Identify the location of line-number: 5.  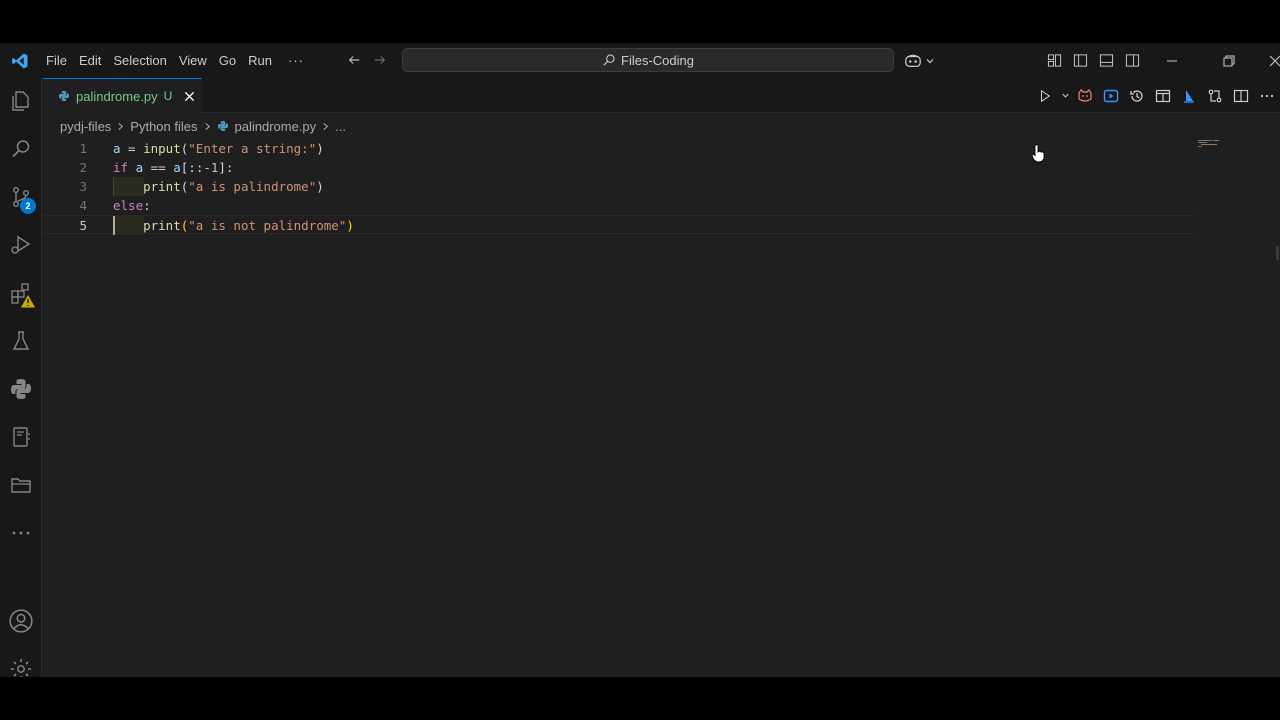
(83, 225).